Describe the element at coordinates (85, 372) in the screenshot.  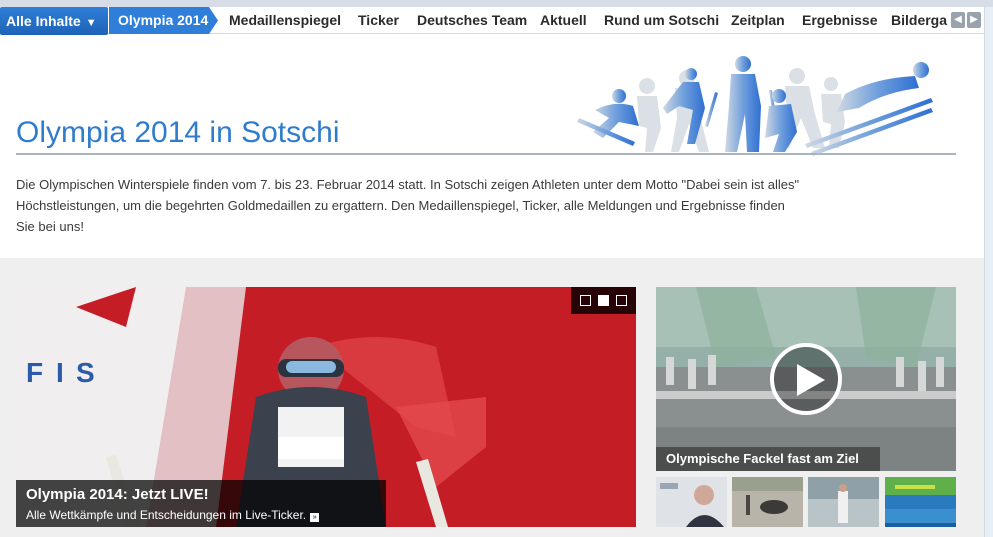
I see `svg-text: S` at that location.